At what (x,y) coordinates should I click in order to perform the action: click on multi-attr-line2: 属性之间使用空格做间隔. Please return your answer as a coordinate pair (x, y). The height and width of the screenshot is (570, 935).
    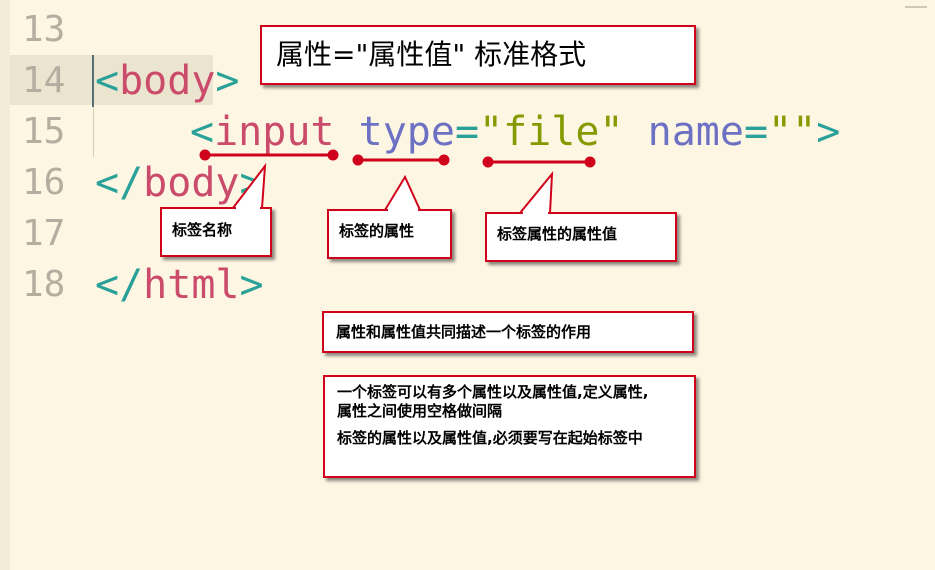
    Looking at the image, I should click on (420, 411).